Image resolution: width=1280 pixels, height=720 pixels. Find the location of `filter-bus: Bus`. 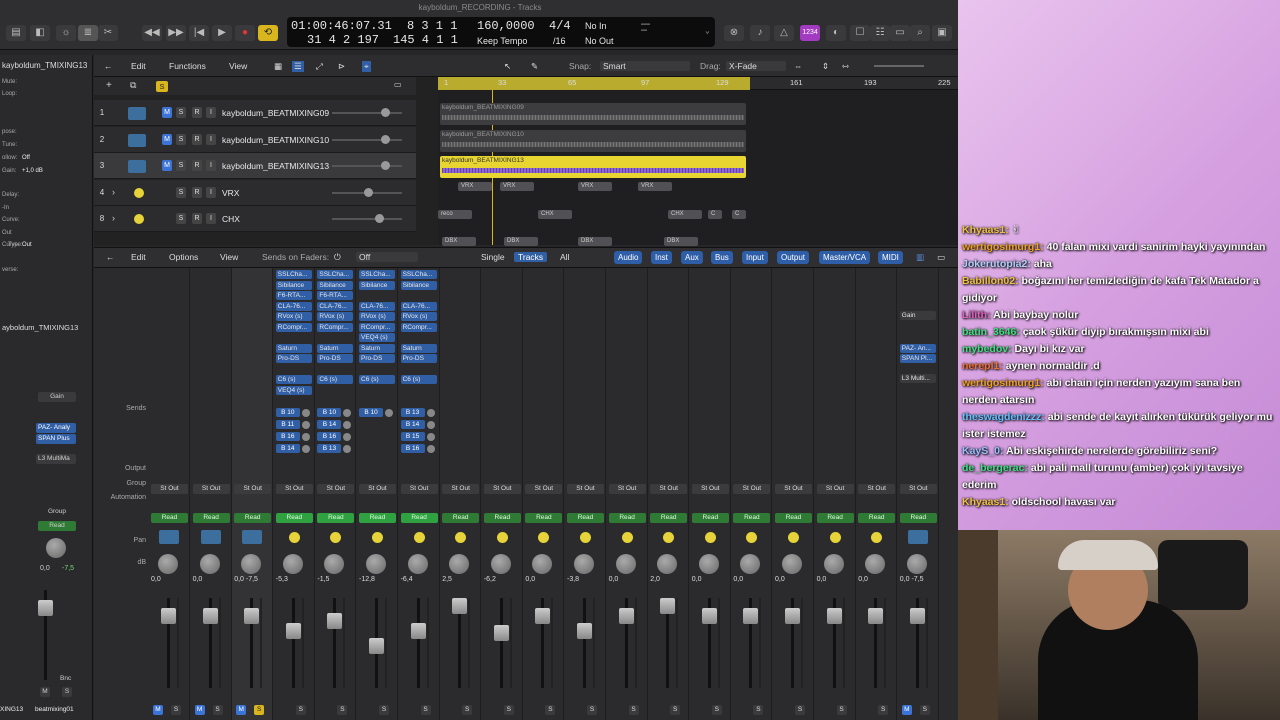

filter-bus: Bus is located at coordinates (722, 257).